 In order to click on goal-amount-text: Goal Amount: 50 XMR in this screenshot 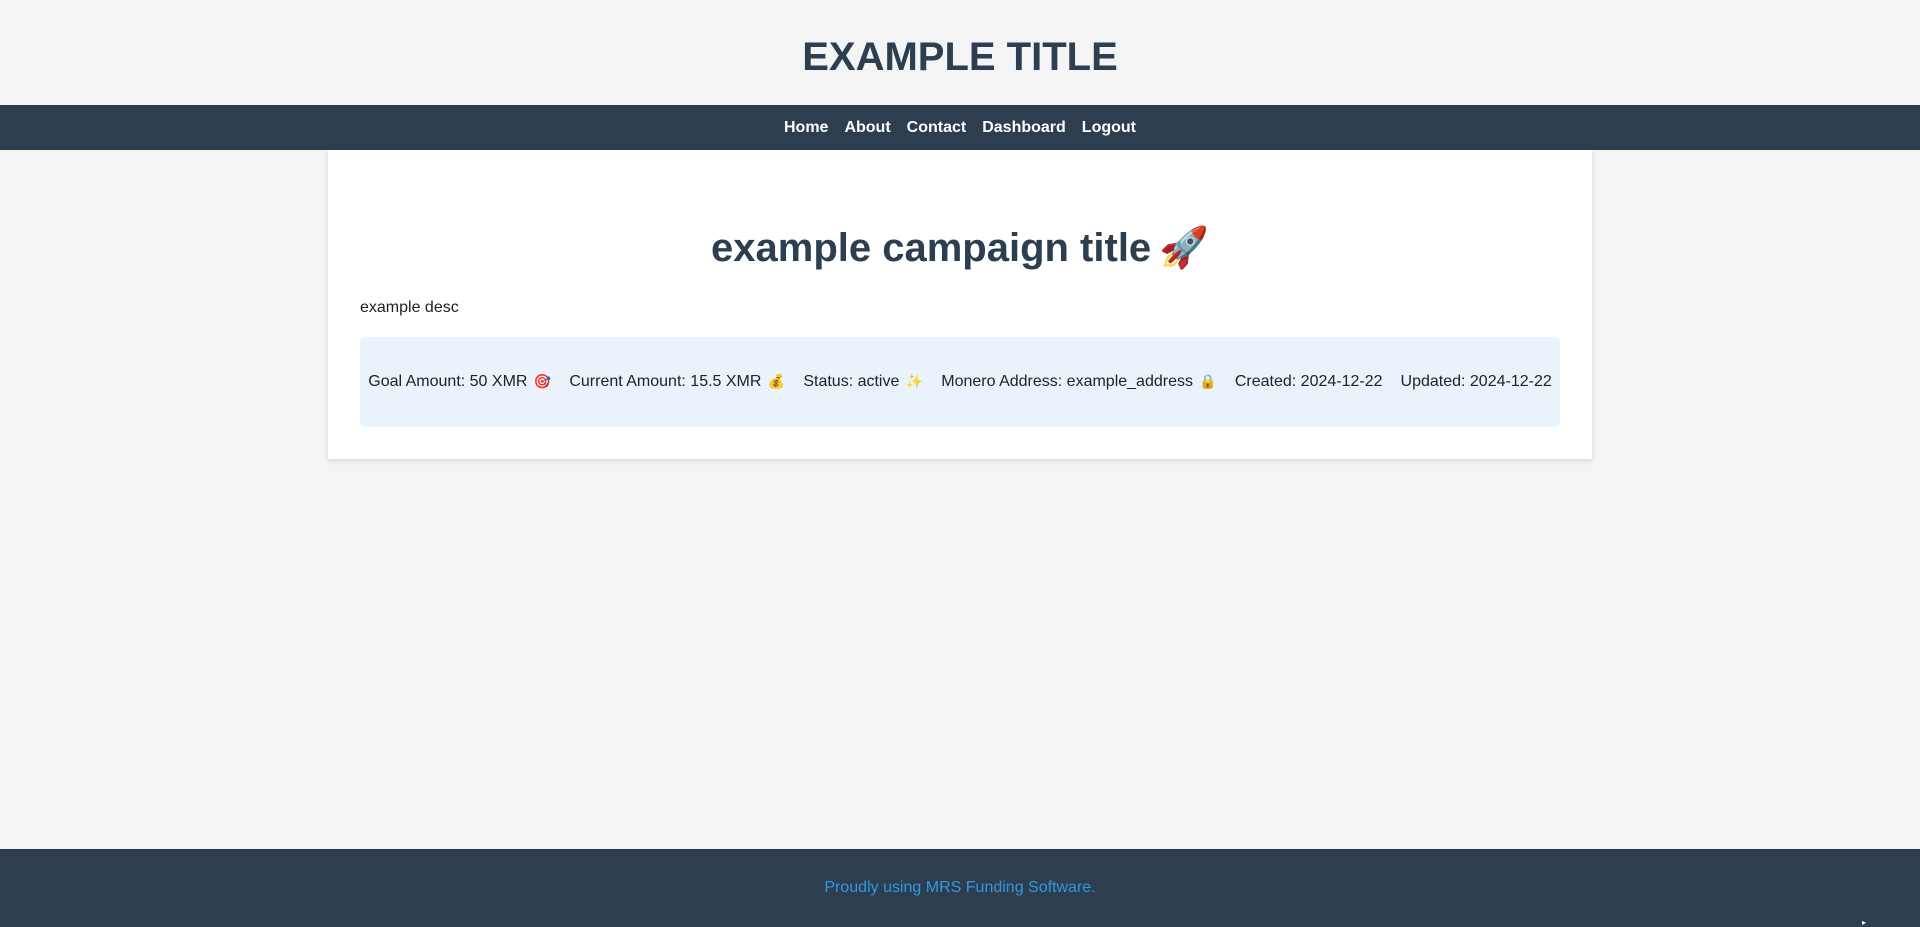, I will do `click(448, 381)`.